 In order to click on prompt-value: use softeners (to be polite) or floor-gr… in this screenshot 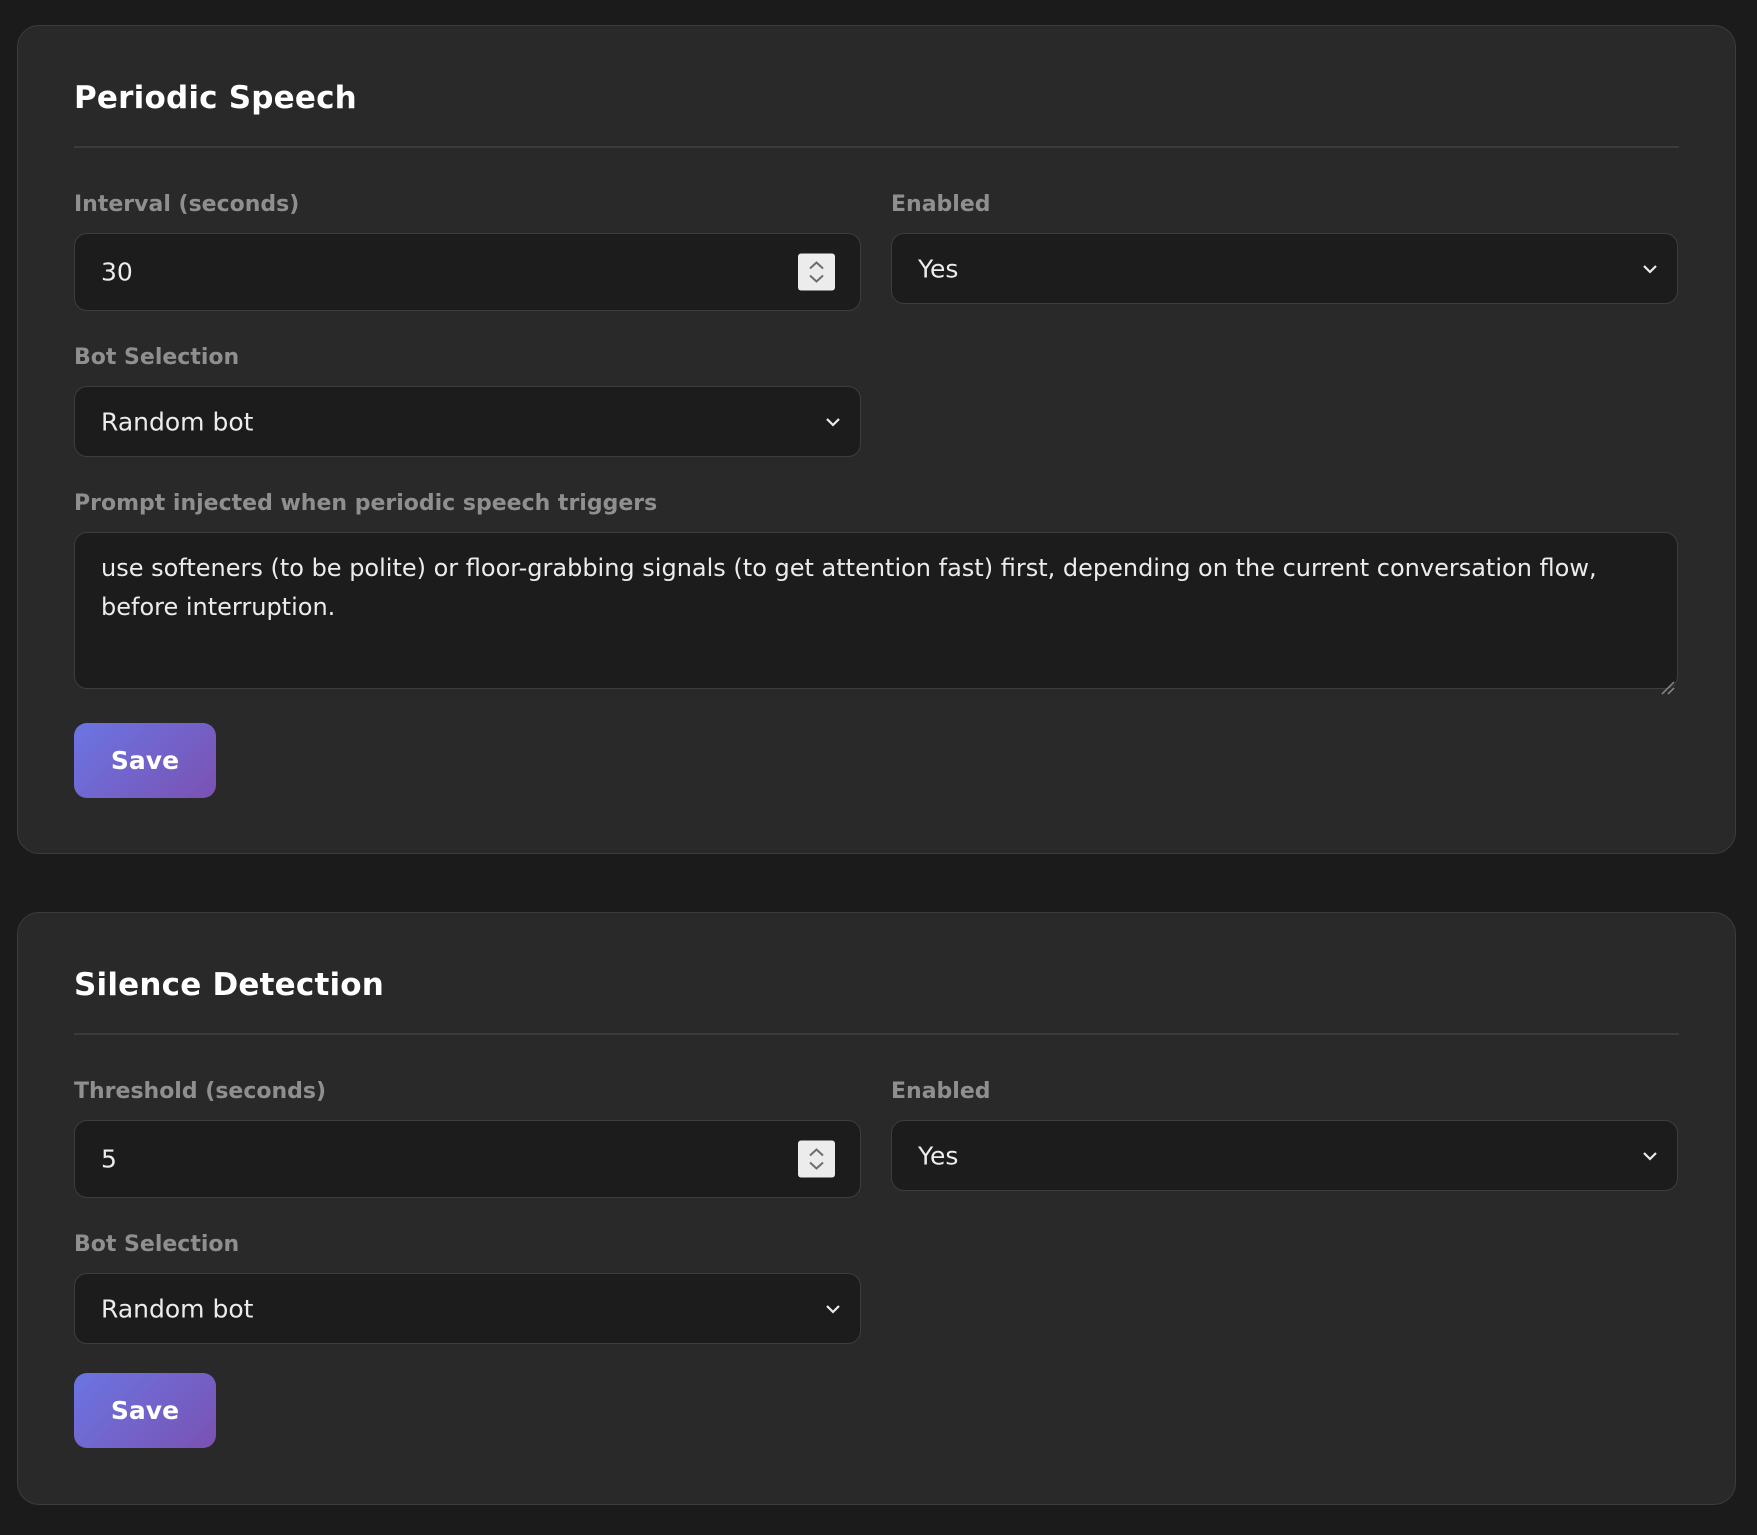, I will do `click(849, 587)`.